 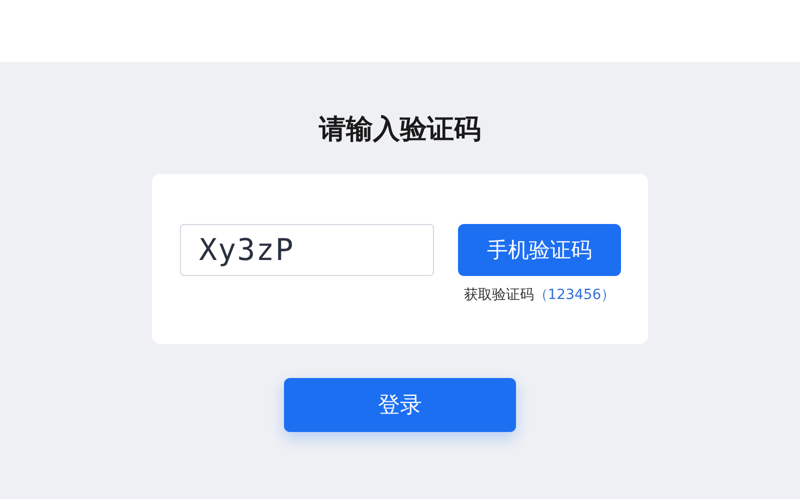 What do you see at coordinates (307, 250) in the screenshot?
I see `captcha-field: Xy3zP` at bounding box center [307, 250].